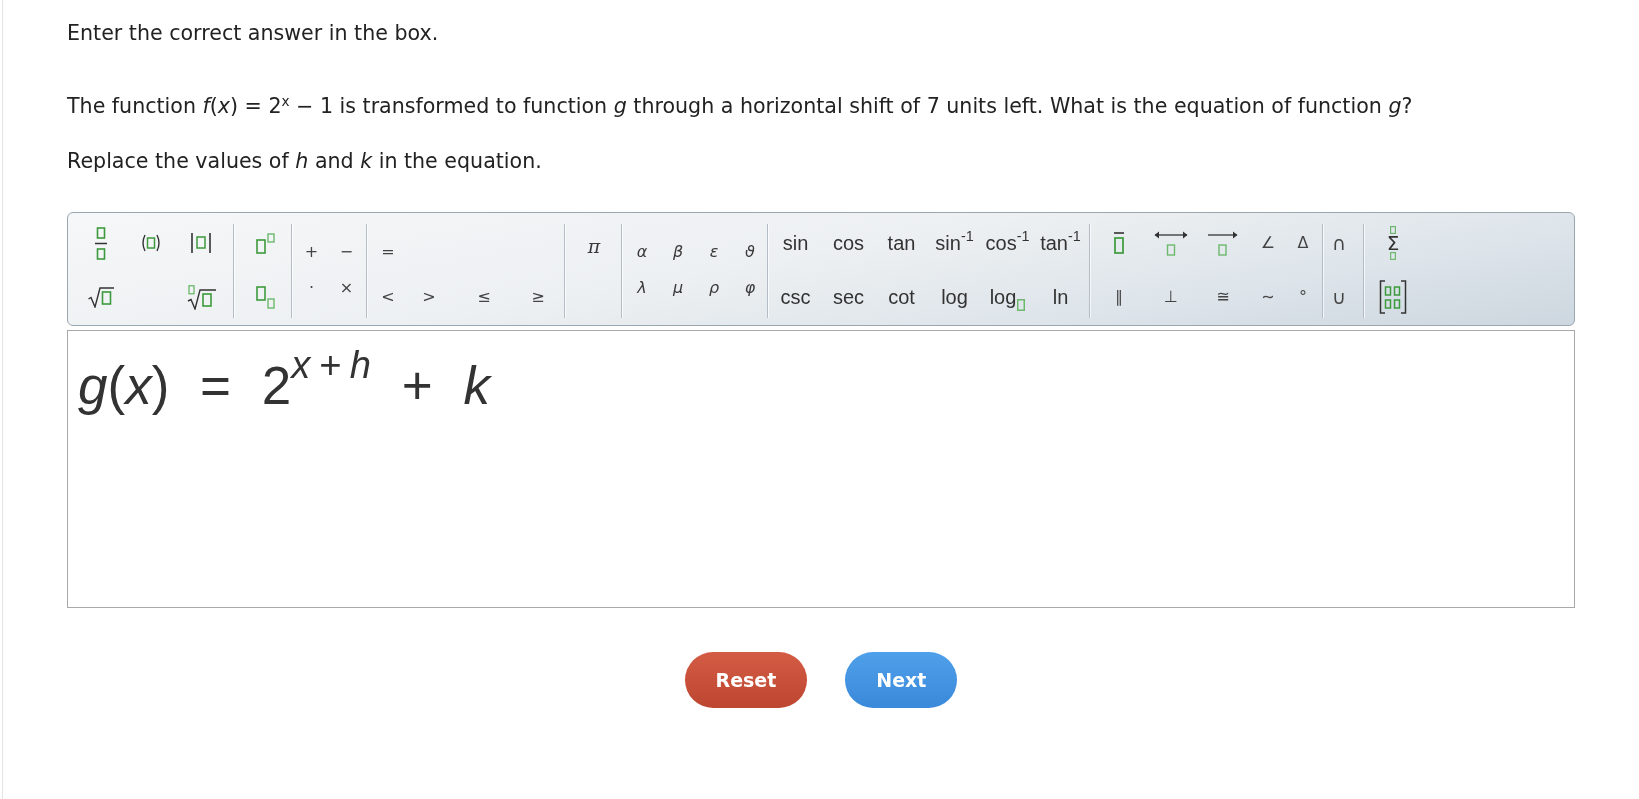 Image resolution: width=1639 pixels, height=799 pixels. I want to click on symbol-button: ·, so click(311, 288).